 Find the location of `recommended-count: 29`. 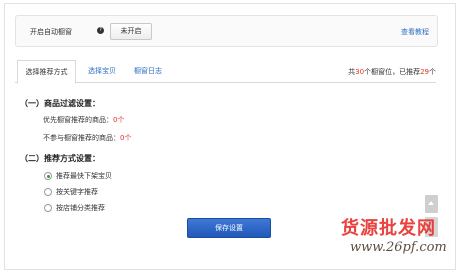

recommended-count: 29 is located at coordinates (424, 72).